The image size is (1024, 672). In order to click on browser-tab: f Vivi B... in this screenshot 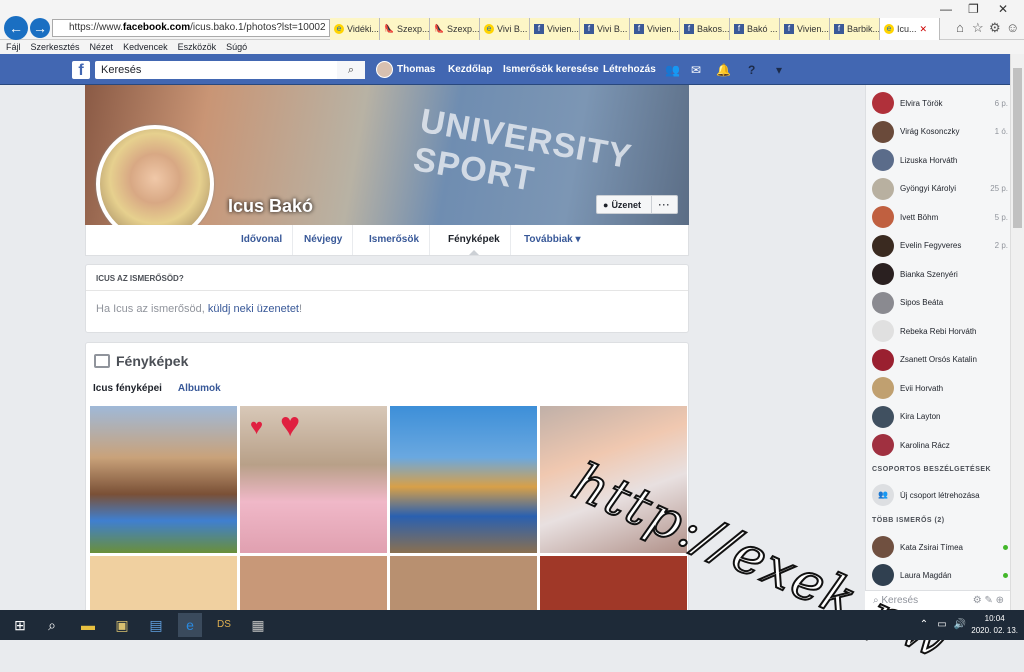, I will do `click(605, 29)`.